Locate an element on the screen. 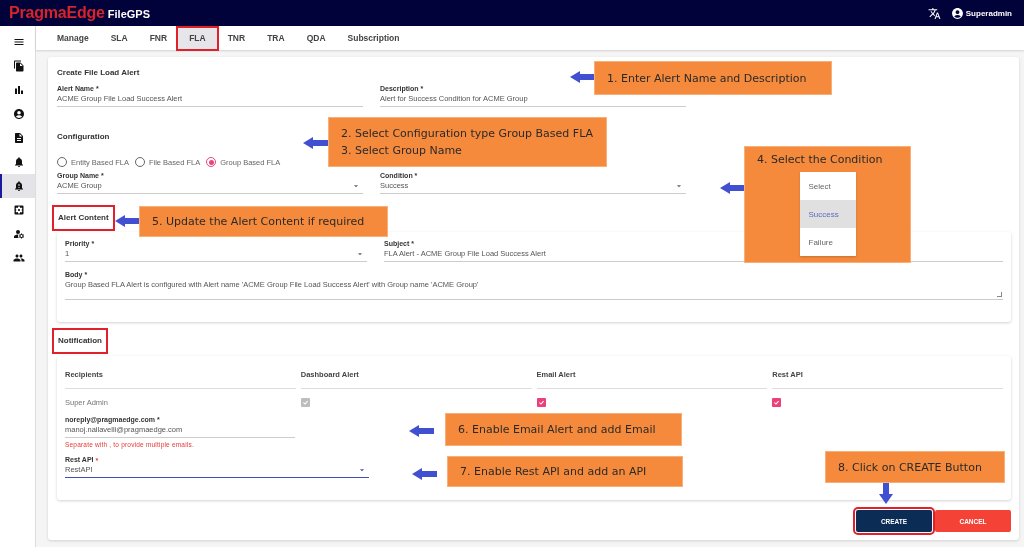 The image size is (1024, 547). callout-text: 4. Select the Condition is located at coordinates (820, 160).